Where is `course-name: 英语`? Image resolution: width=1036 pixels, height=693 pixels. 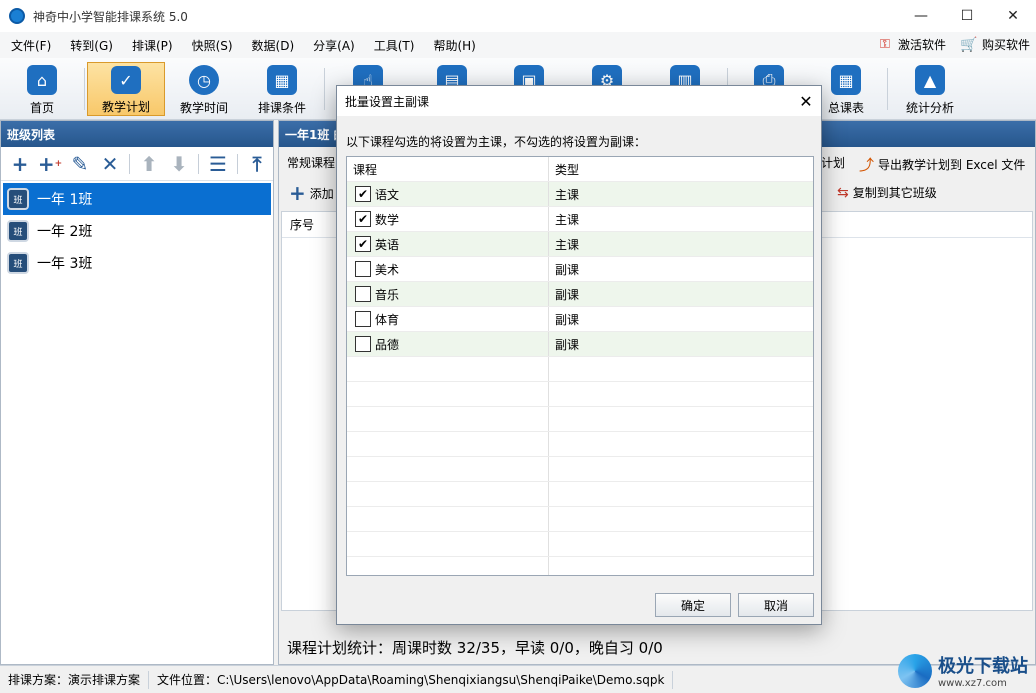 course-name: 英语 is located at coordinates (387, 244).